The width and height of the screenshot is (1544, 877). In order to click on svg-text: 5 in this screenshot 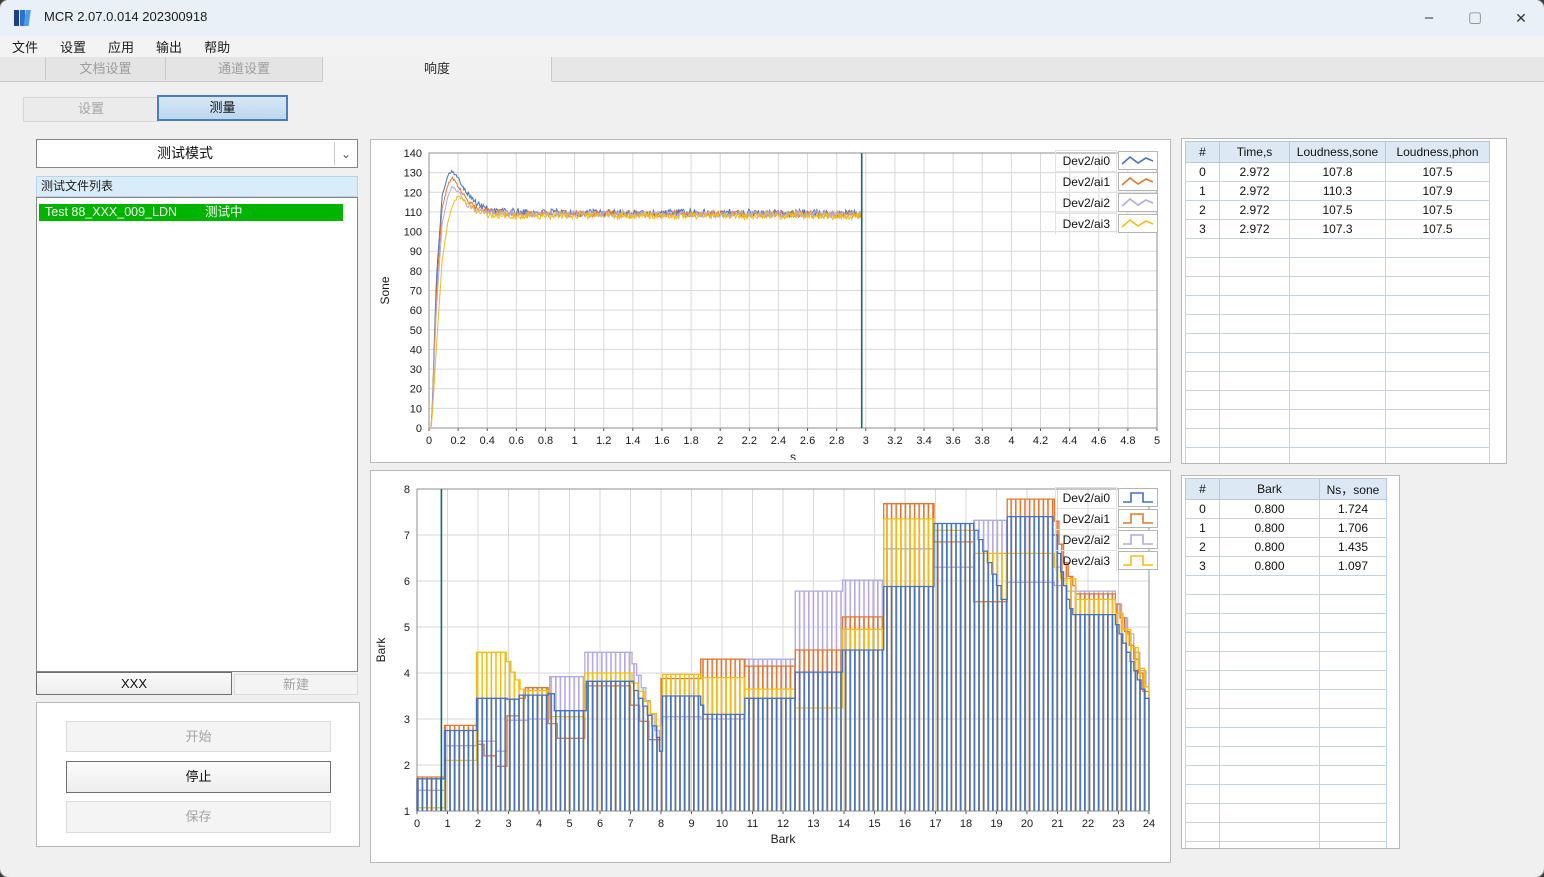, I will do `click(569, 824)`.